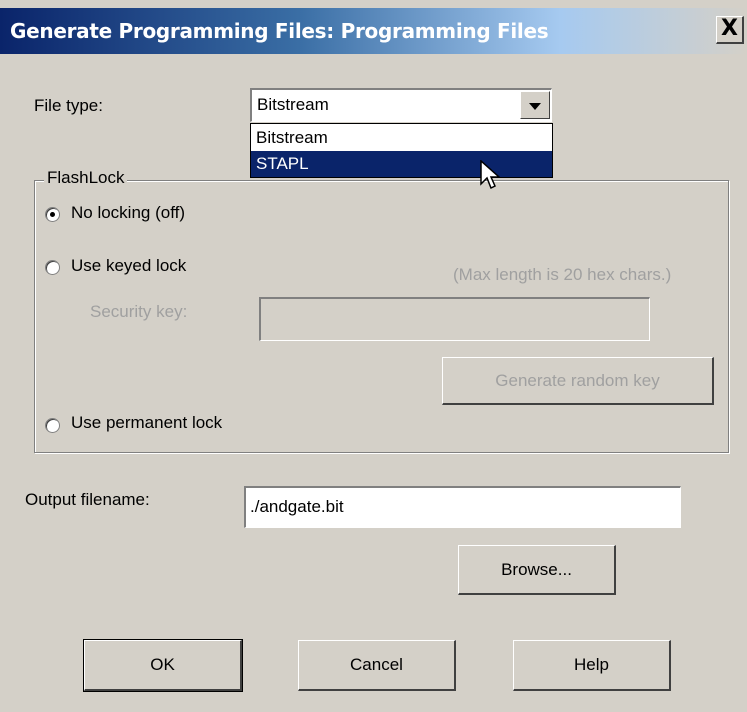  Describe the element at coordinates (592, 665) in the screenshot. I see `help-button: Help` at that location.